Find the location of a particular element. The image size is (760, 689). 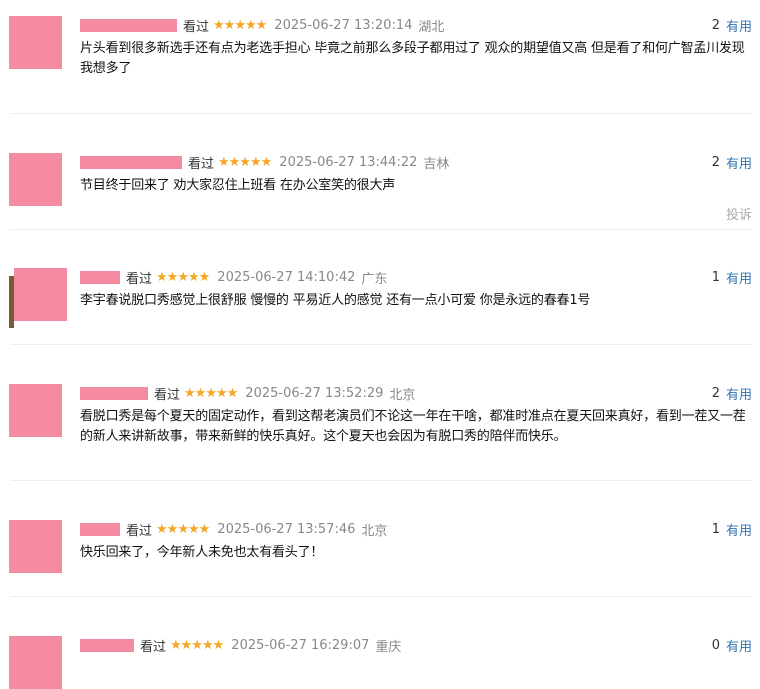

review-location: 广东 is located at coordinates (374, 279).